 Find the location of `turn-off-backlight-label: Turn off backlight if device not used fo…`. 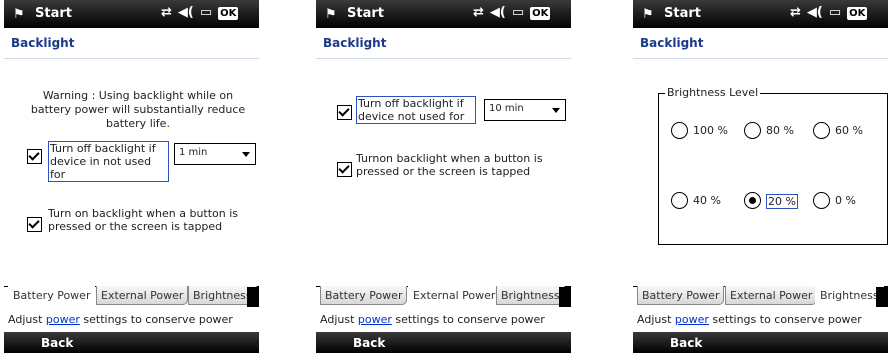

turn-off-backlight-label: Turn off backlight if device not used fo… is located at coordinates (416, 110).